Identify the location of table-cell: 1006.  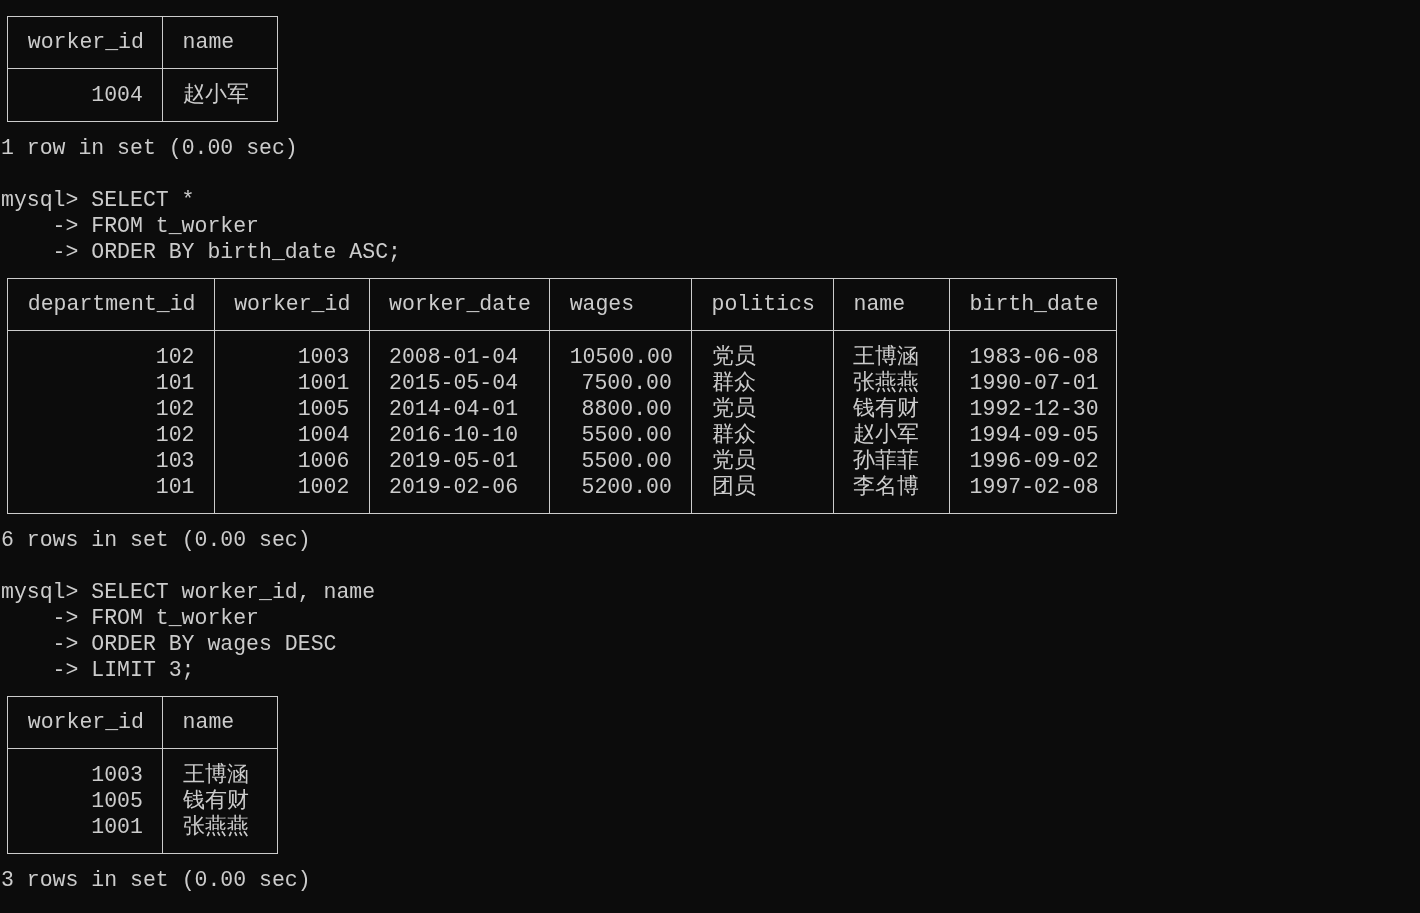
(291, 461).